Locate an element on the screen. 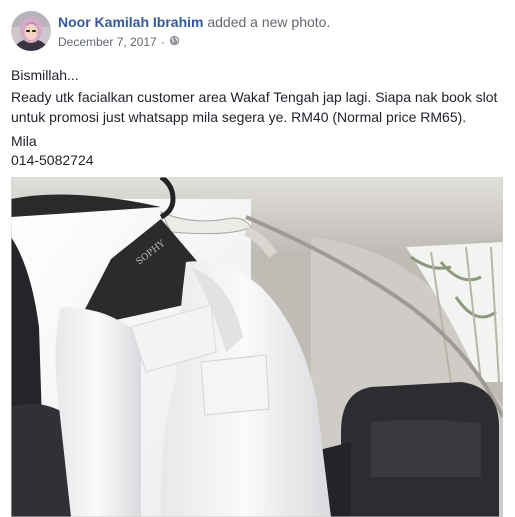 This screenshot has width=515, height=517. globe-icon is located at coordinates (174, 42).